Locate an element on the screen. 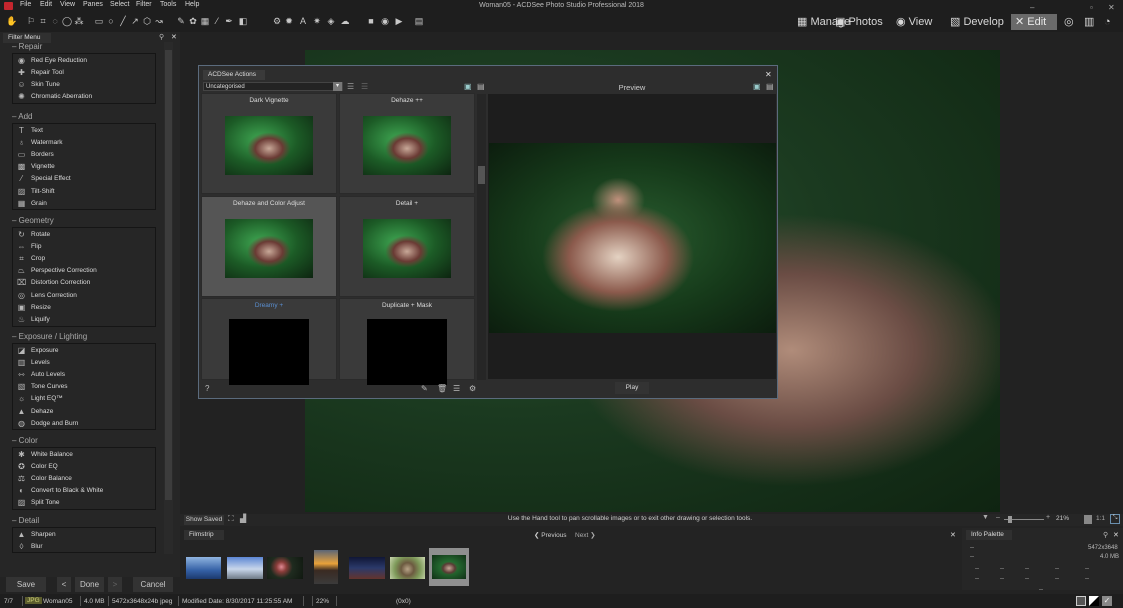 This screenshot has width=1123, height=608. filter-item-borders: ▭ Borders is located at coordinates (84, 154).